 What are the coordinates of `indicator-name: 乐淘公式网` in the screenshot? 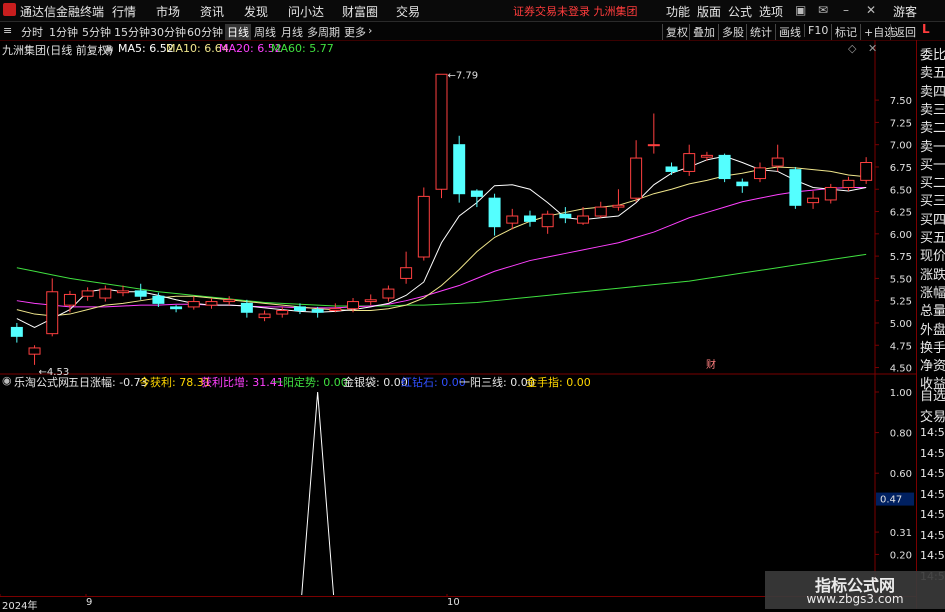 It's located at (41, 382).